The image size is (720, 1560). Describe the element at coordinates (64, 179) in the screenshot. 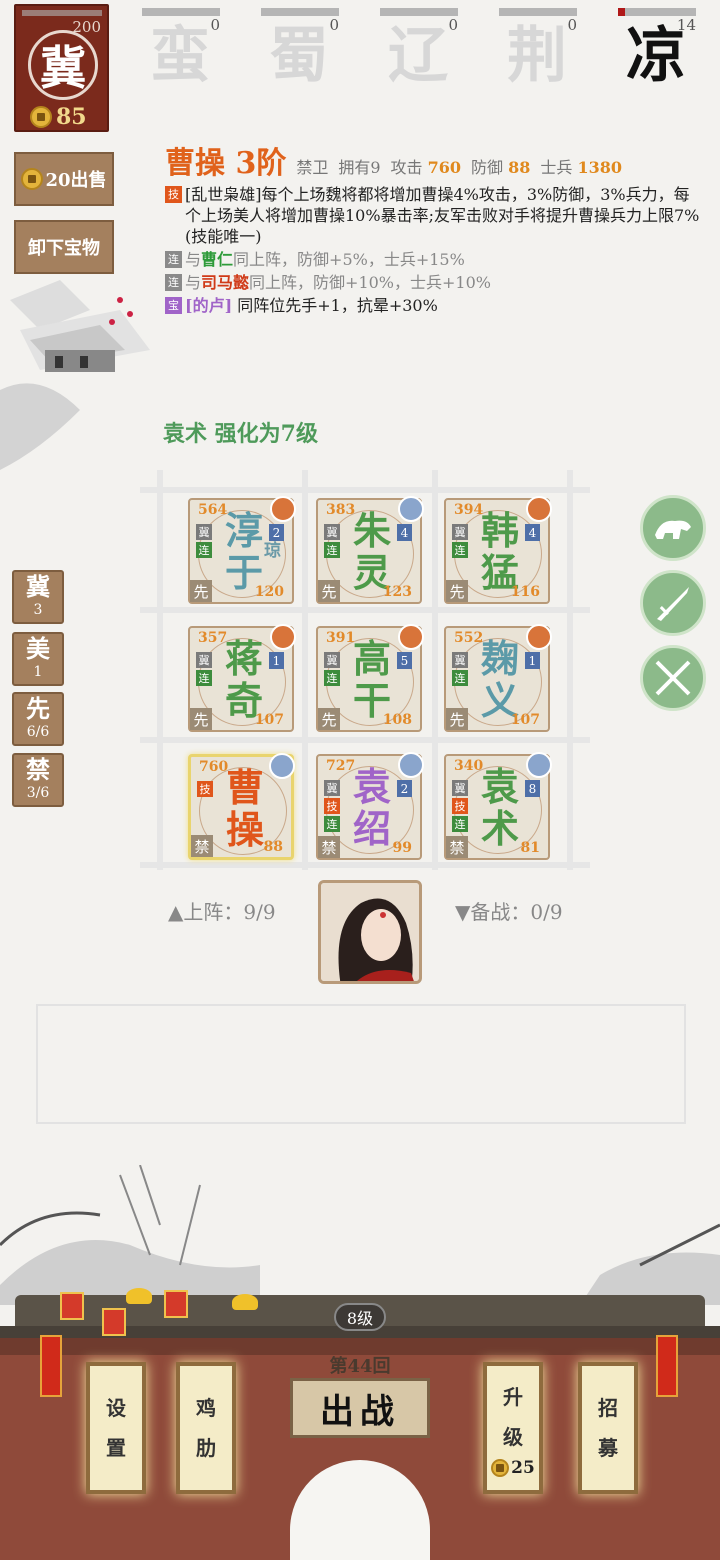

I see `sell-button: 20出售` at that location.